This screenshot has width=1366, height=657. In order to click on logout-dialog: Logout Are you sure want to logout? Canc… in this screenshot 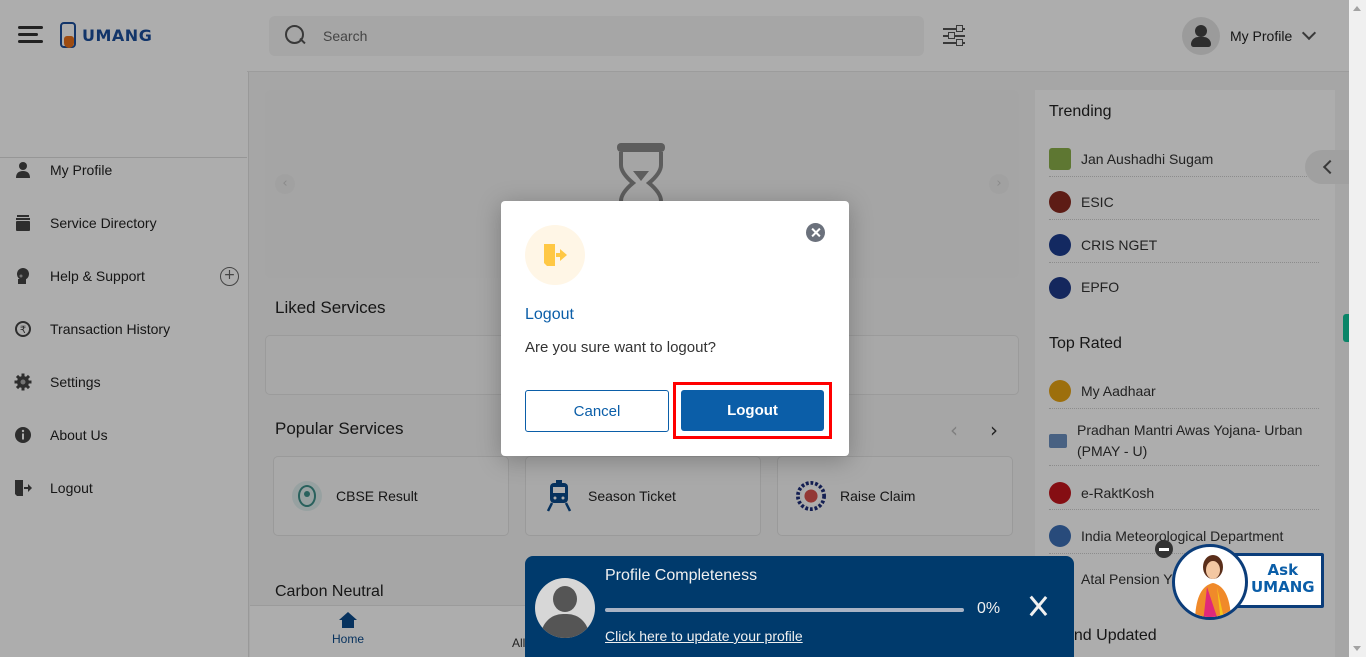, I will do `click(675, 328)`.